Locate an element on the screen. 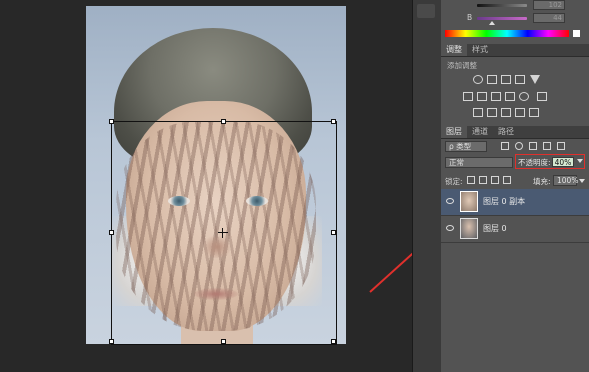  lock-label: 锁定: is located at coordinates (454, 181).